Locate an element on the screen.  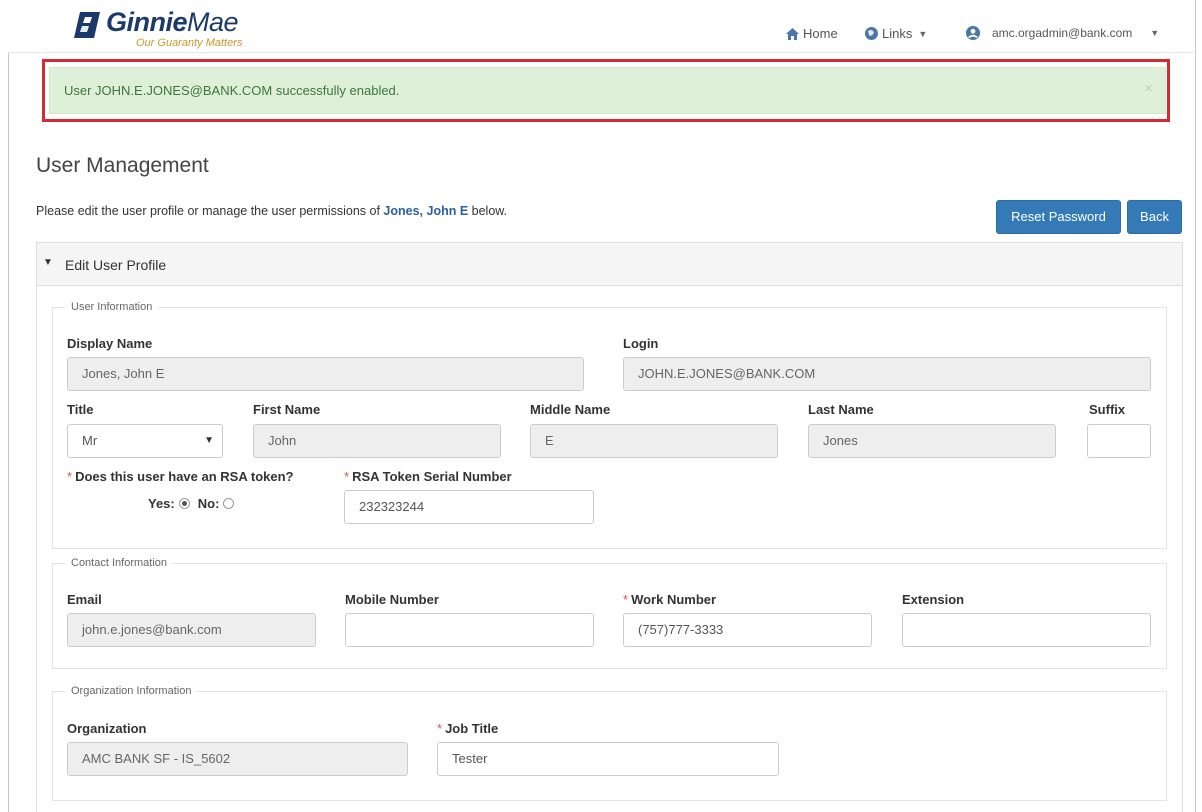
user-information-legend: User Information is located at coordinates (112, 307).